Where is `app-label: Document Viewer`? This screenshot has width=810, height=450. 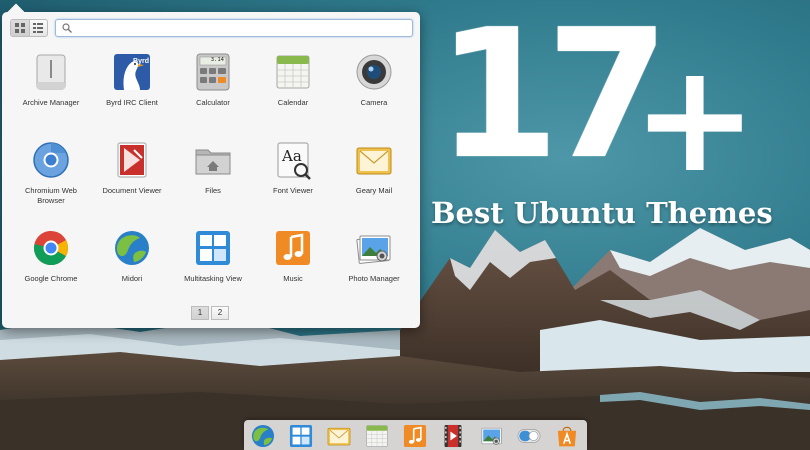 app-label: Document Viewer is located at coordinates (132, 190).